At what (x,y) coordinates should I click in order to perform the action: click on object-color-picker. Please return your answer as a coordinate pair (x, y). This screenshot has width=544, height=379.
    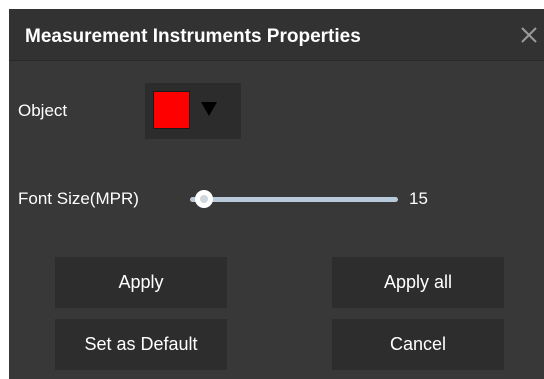
    Looking at the image, I should click on (193, 111).